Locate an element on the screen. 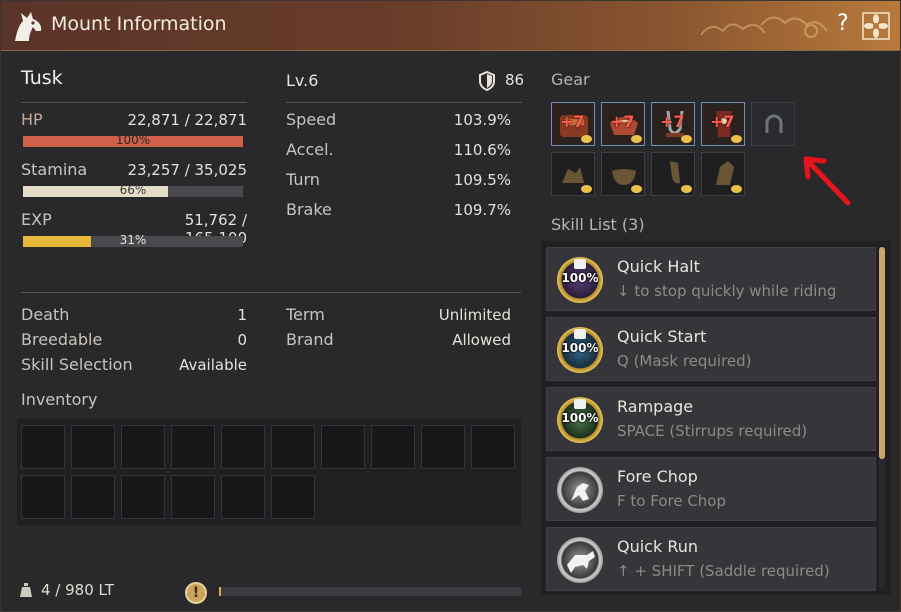  title-bar: Mount Information ? is located at coordinates (450, 26).